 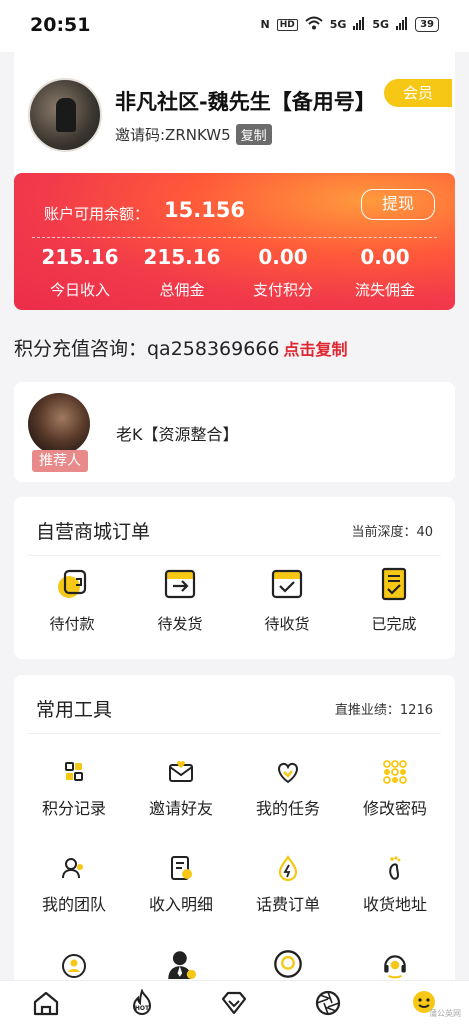 What do you see at coordinates (398, 204) in the screenshot?
I see `withdraw-button: 提现` at bounding box center [398, 204].